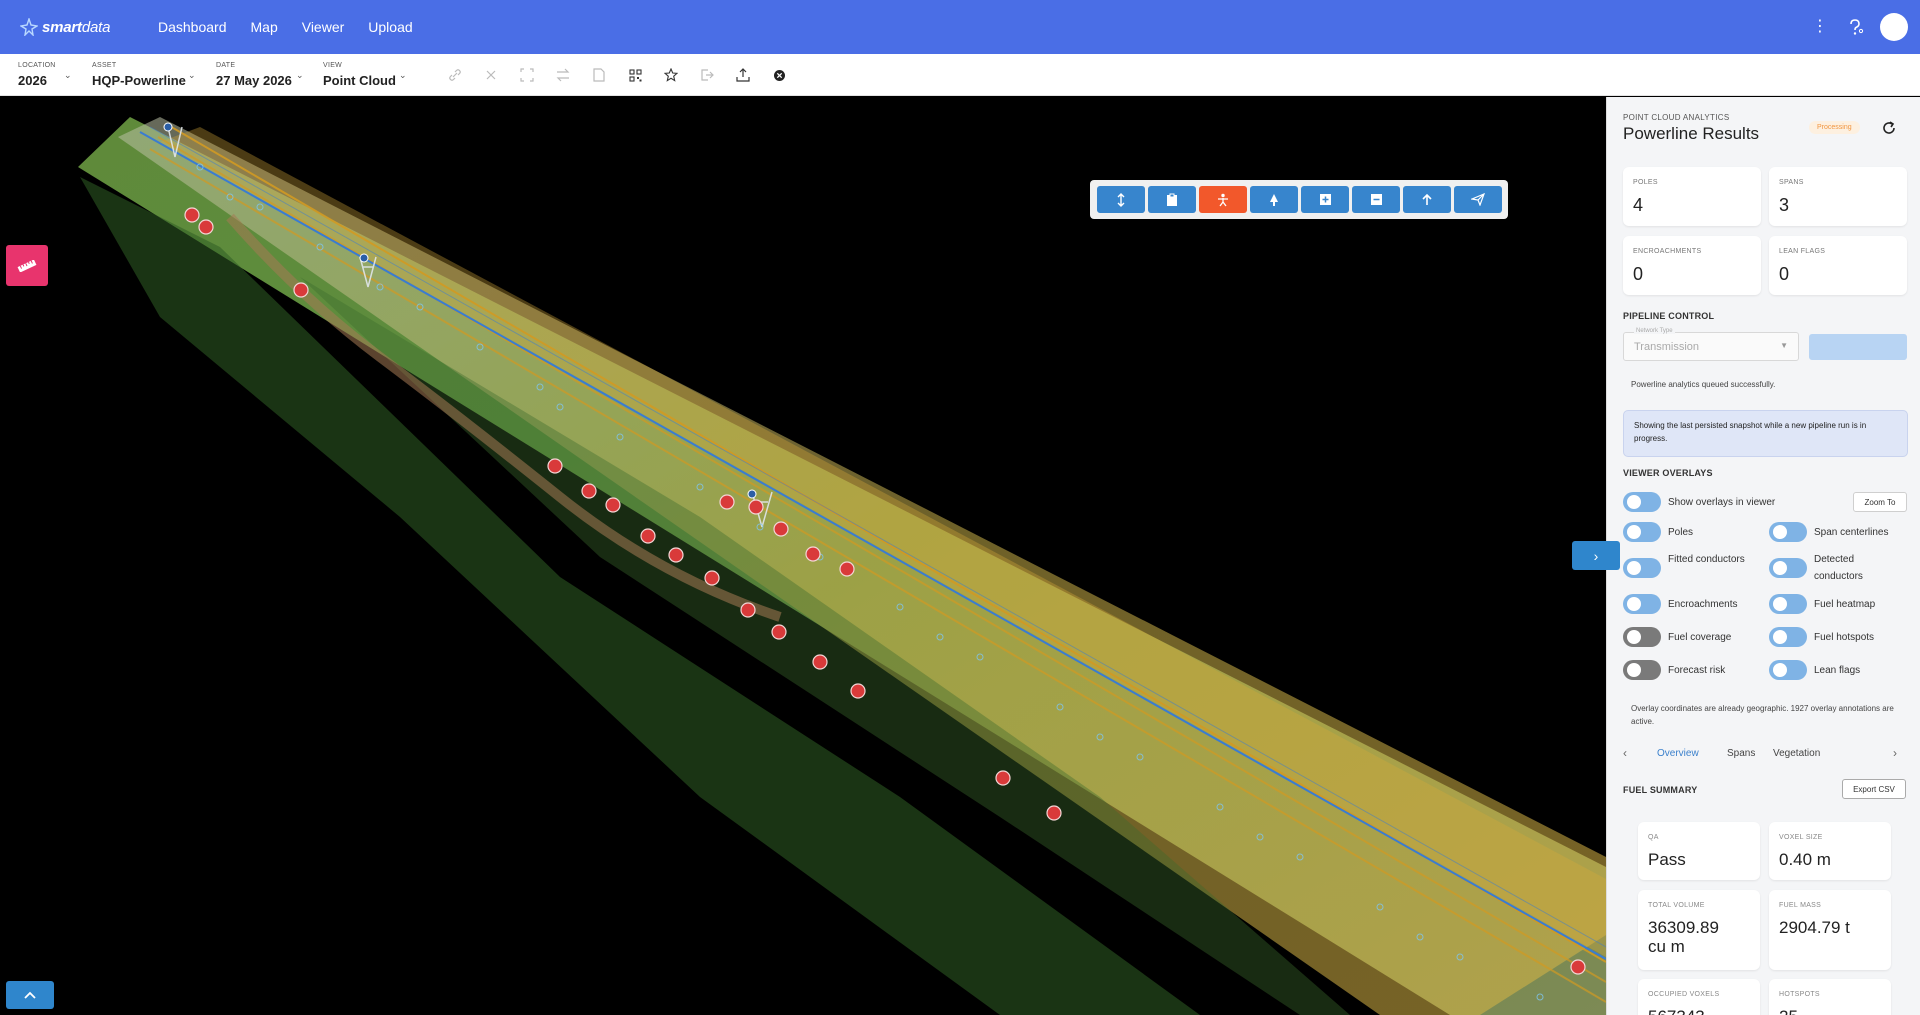 Image resolution: width=1920 pixels, height=1015 pixels. Describe the element at coordinates (1642, 637) in the screenshot. I see `toggle-fuel-coverage` at that location.